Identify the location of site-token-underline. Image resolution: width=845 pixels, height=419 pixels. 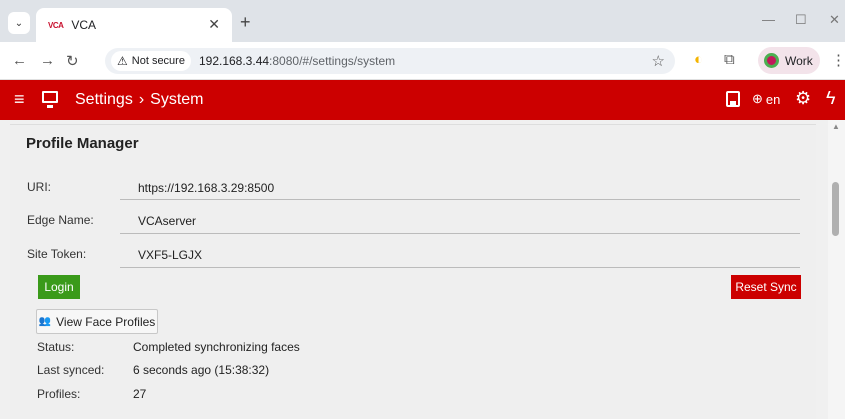
(460, 267).